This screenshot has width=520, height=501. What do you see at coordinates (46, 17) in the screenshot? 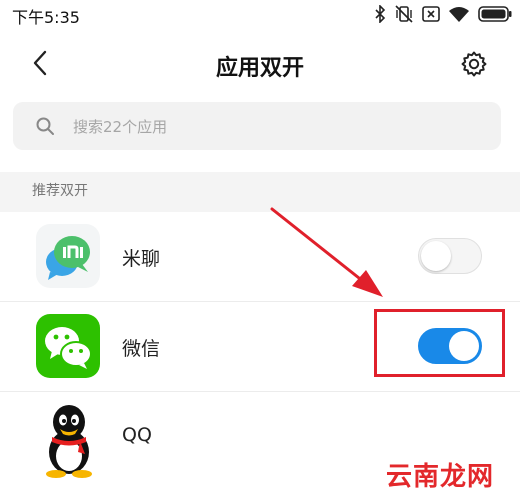
I see `status-time: 下午5:35` at bounding box center [46, 17].